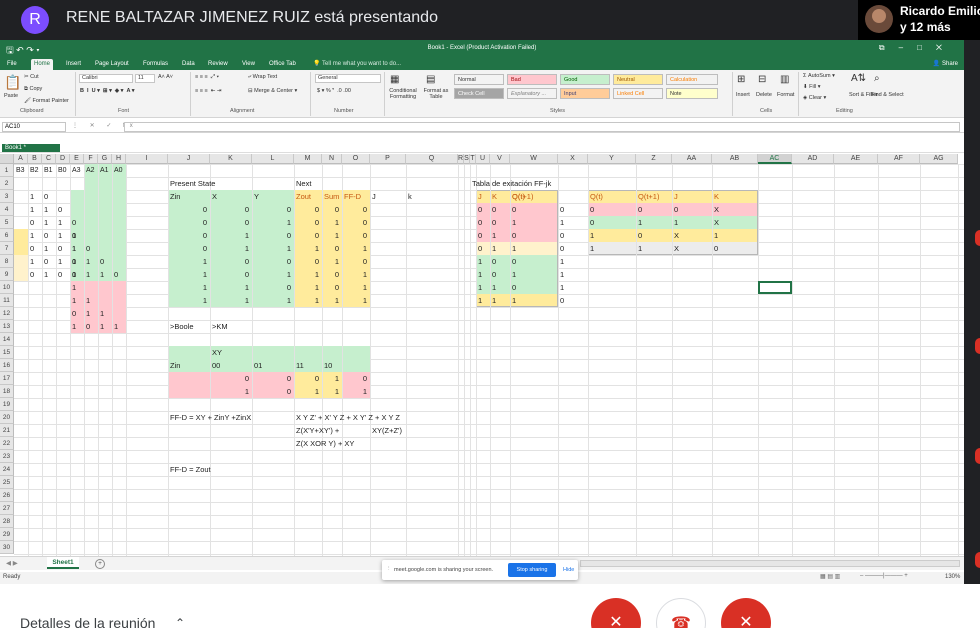  What do you see at coordinates (73, 64) in the screenshot?
I see `tab-insert: Insert` at bounding box center [73, 64].